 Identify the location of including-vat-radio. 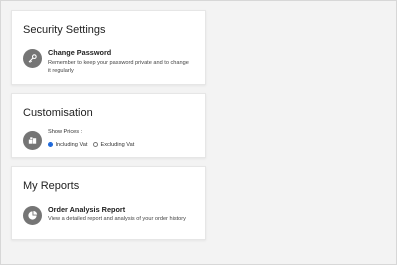
(50, 144).